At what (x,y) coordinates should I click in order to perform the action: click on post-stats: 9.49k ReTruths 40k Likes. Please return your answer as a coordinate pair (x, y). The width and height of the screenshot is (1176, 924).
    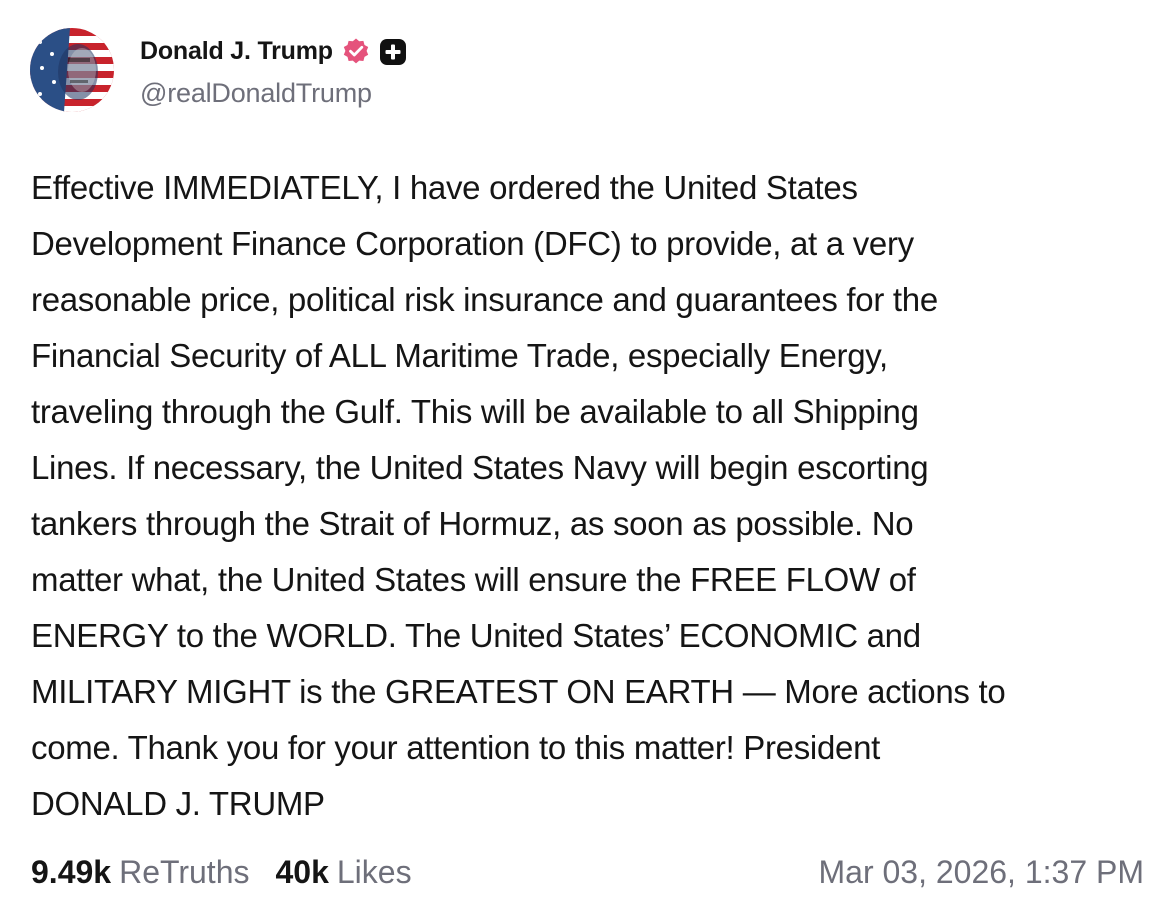
    Looking at the image, I should click on (221, 872).